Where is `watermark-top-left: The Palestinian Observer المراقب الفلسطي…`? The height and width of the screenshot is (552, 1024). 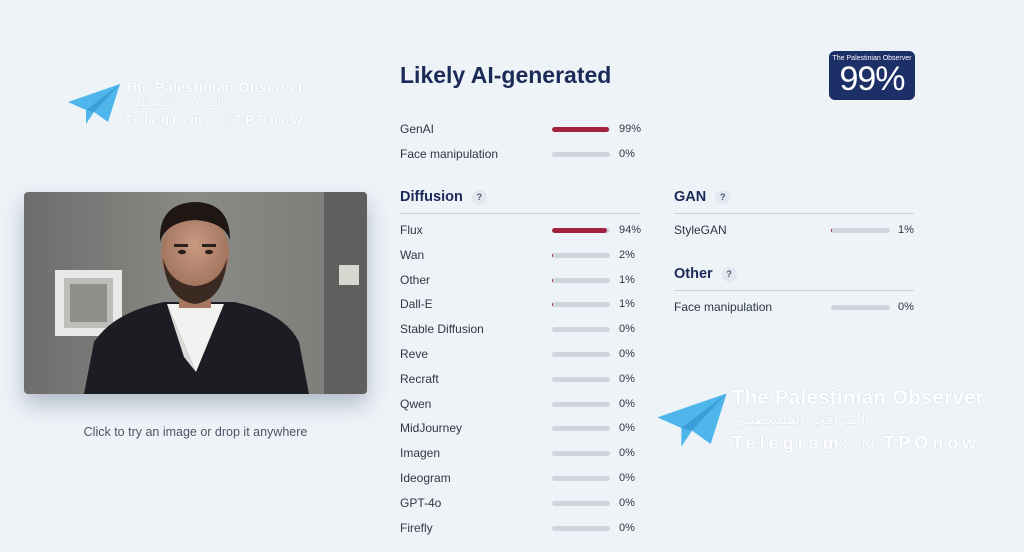 watermark-top-left: The Palestinian Observer المراقب الفلسطي… is located at coordinates (185, 104).